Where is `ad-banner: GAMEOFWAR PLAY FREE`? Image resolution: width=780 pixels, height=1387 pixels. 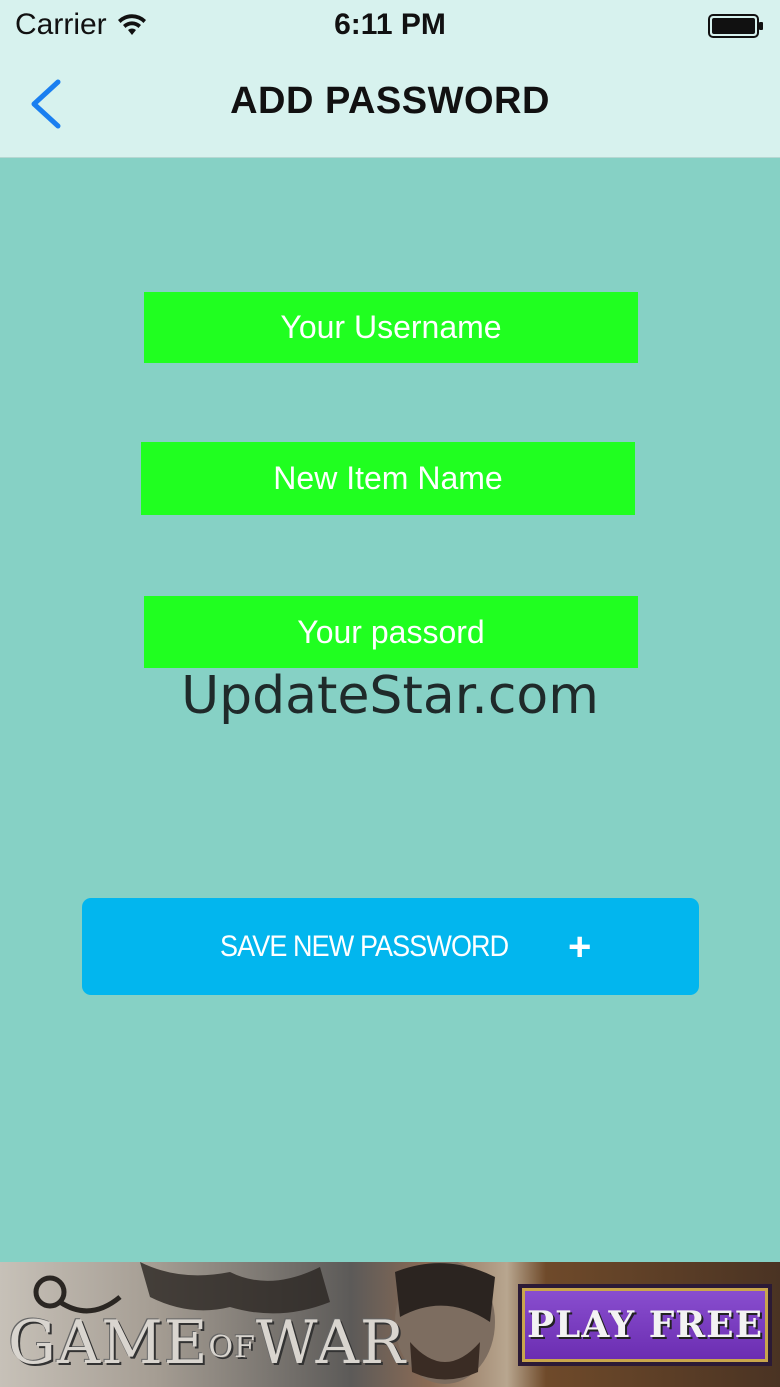 ad-banner: GAMEOFWAR PLAY FREE is located at coordinates (390, 1324).